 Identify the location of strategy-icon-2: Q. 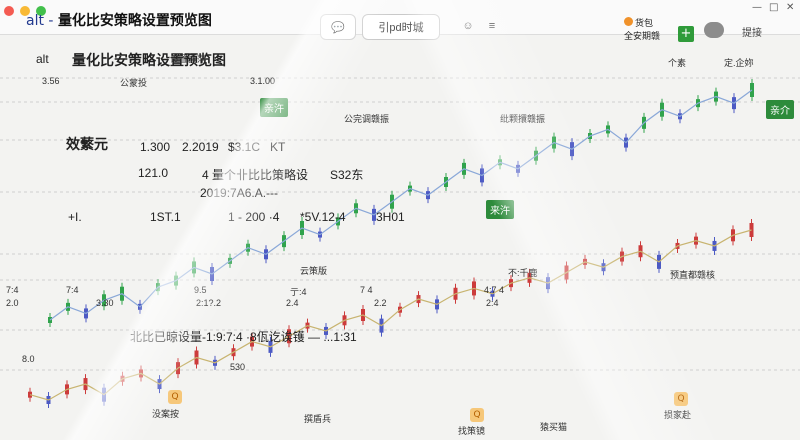
(477, 415).